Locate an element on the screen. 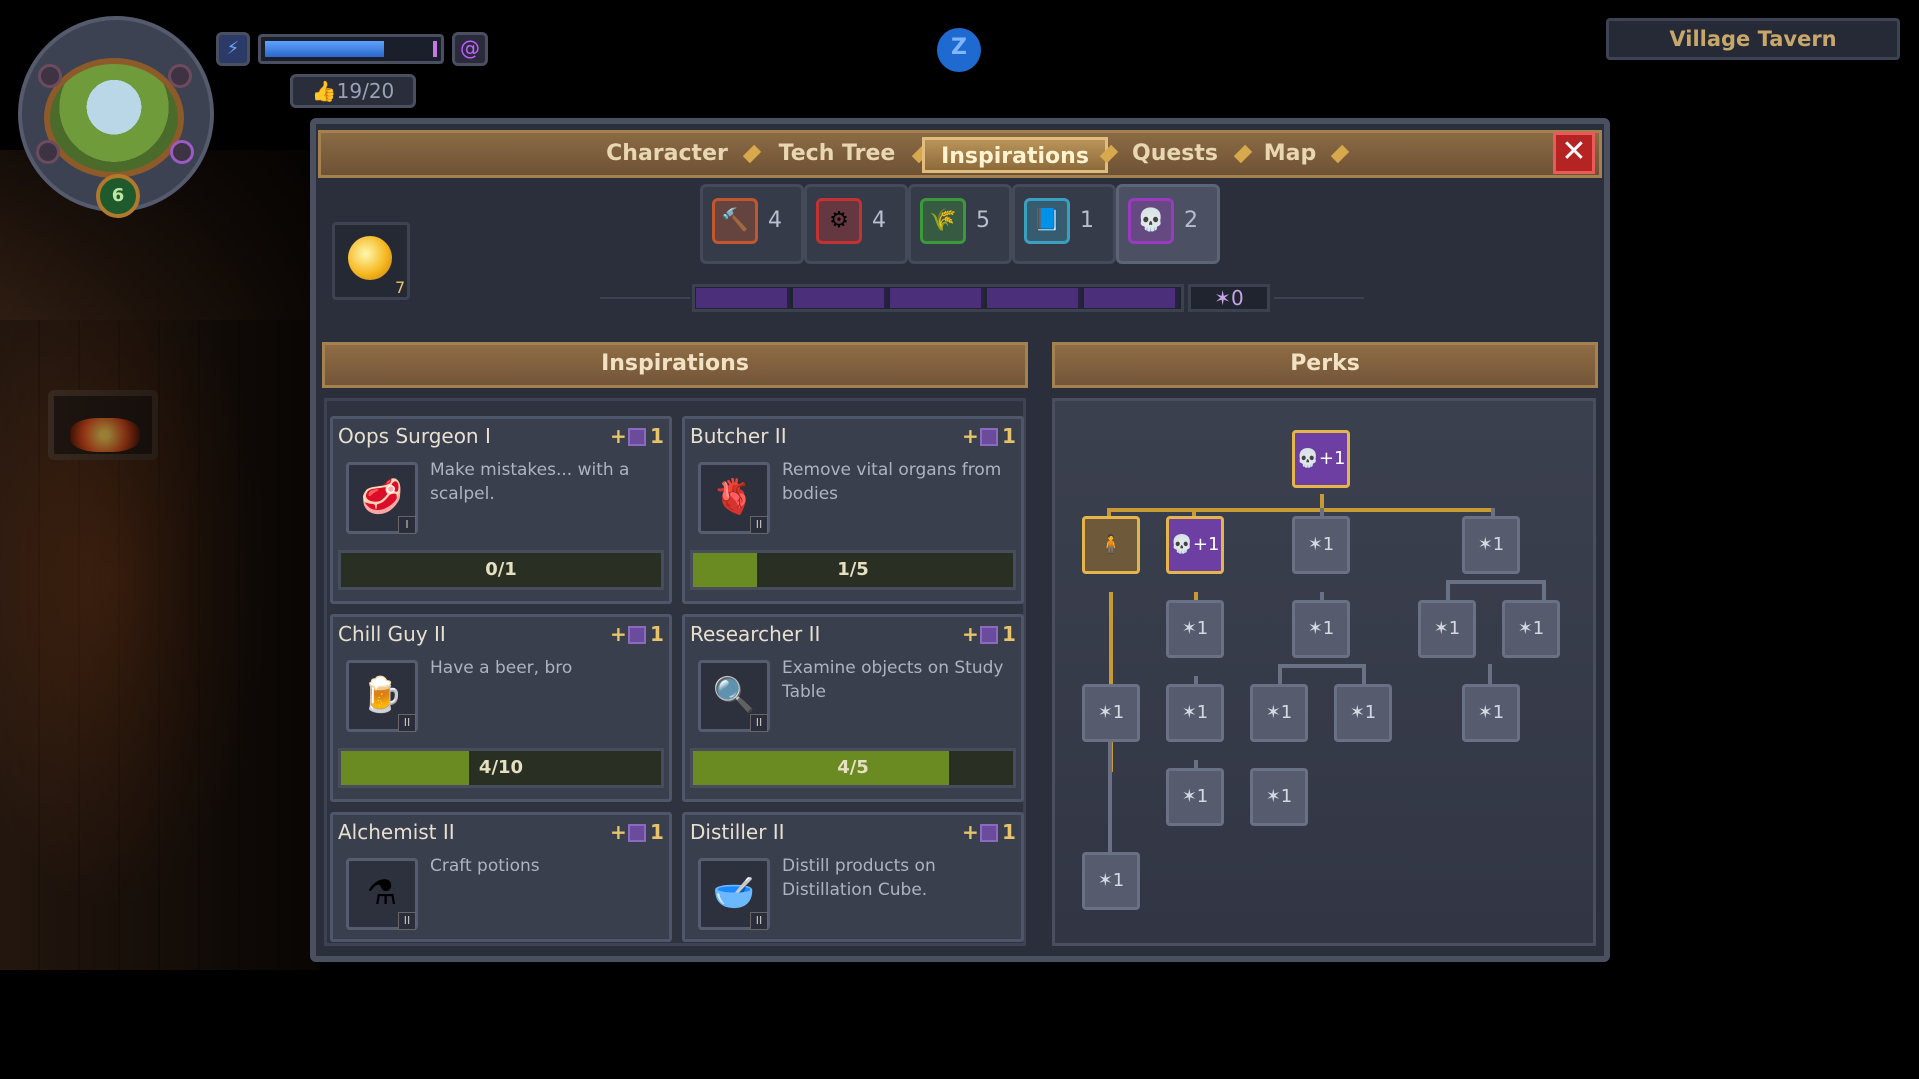 The width and height of the screenshot is (1919, 1079). day-time-portrait is located at coordinates (114, 118).